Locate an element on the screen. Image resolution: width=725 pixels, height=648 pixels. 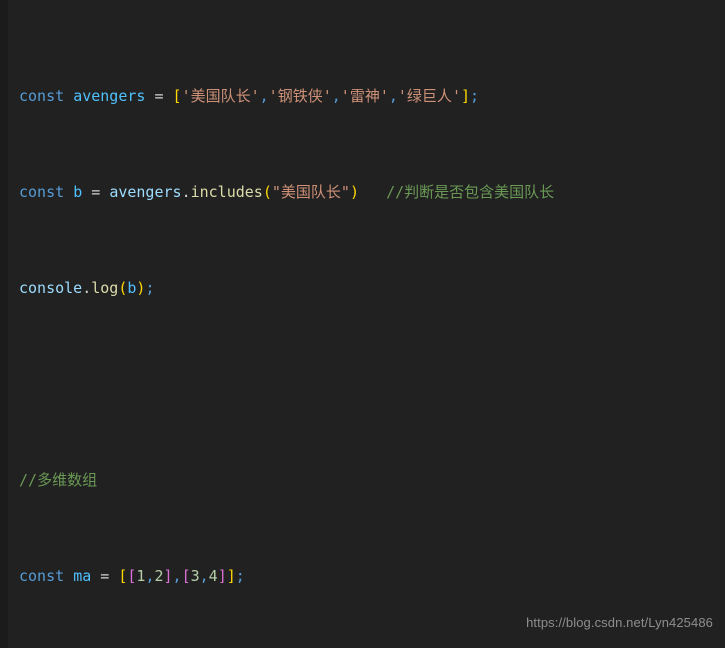
code-line-3: console.log(b); is located at coordinates (87, 288).